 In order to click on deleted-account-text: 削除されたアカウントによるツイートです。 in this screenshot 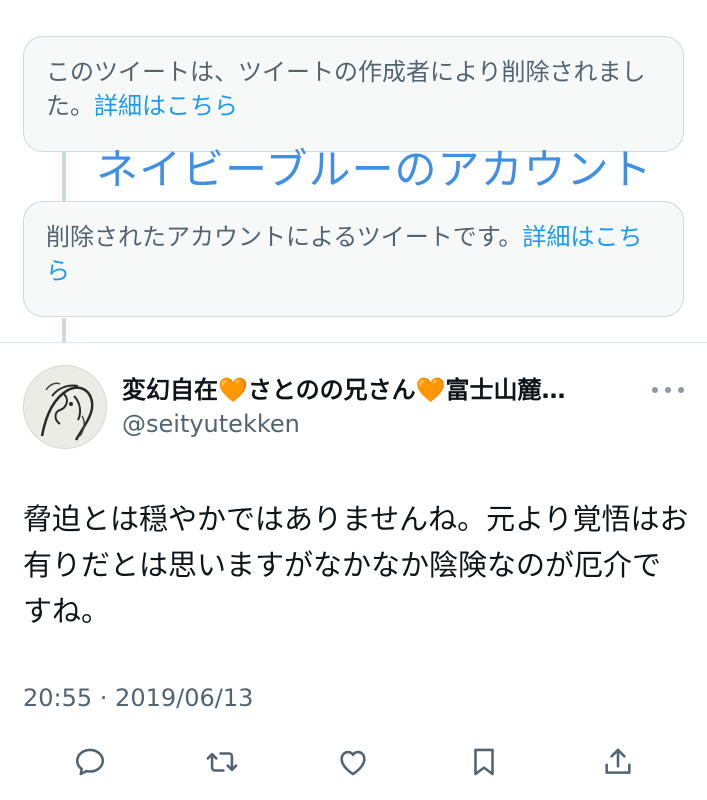, I will do `click(284, 237)`.